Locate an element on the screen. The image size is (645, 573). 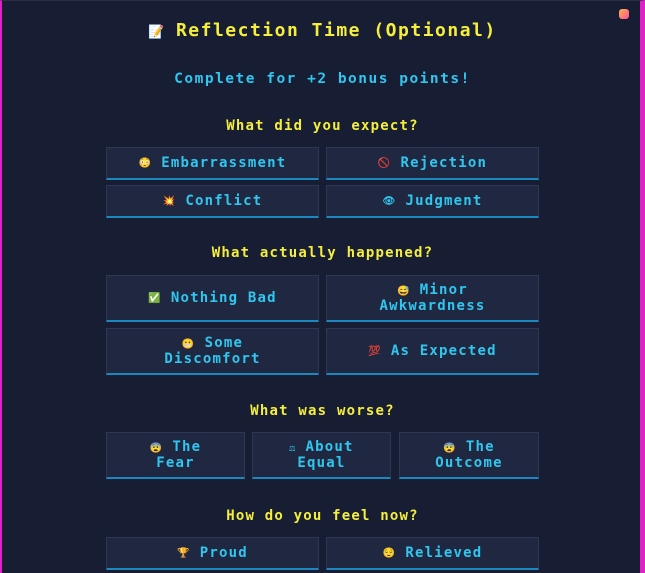
trophy-icon: 🏆 is located at coordinates (184, 553).